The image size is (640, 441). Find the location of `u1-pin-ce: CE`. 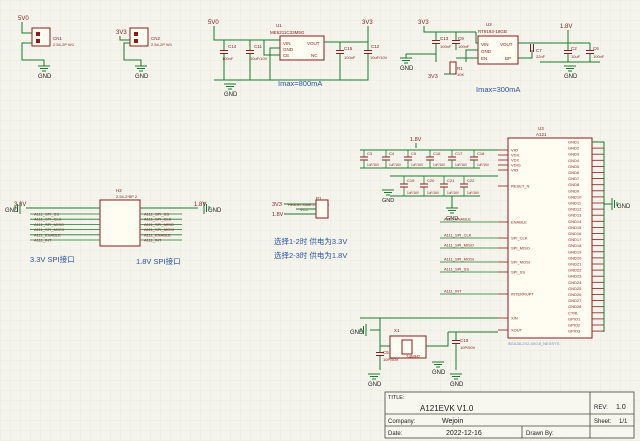

u1-pin-ce: CE is located at coordinates (286, 55).